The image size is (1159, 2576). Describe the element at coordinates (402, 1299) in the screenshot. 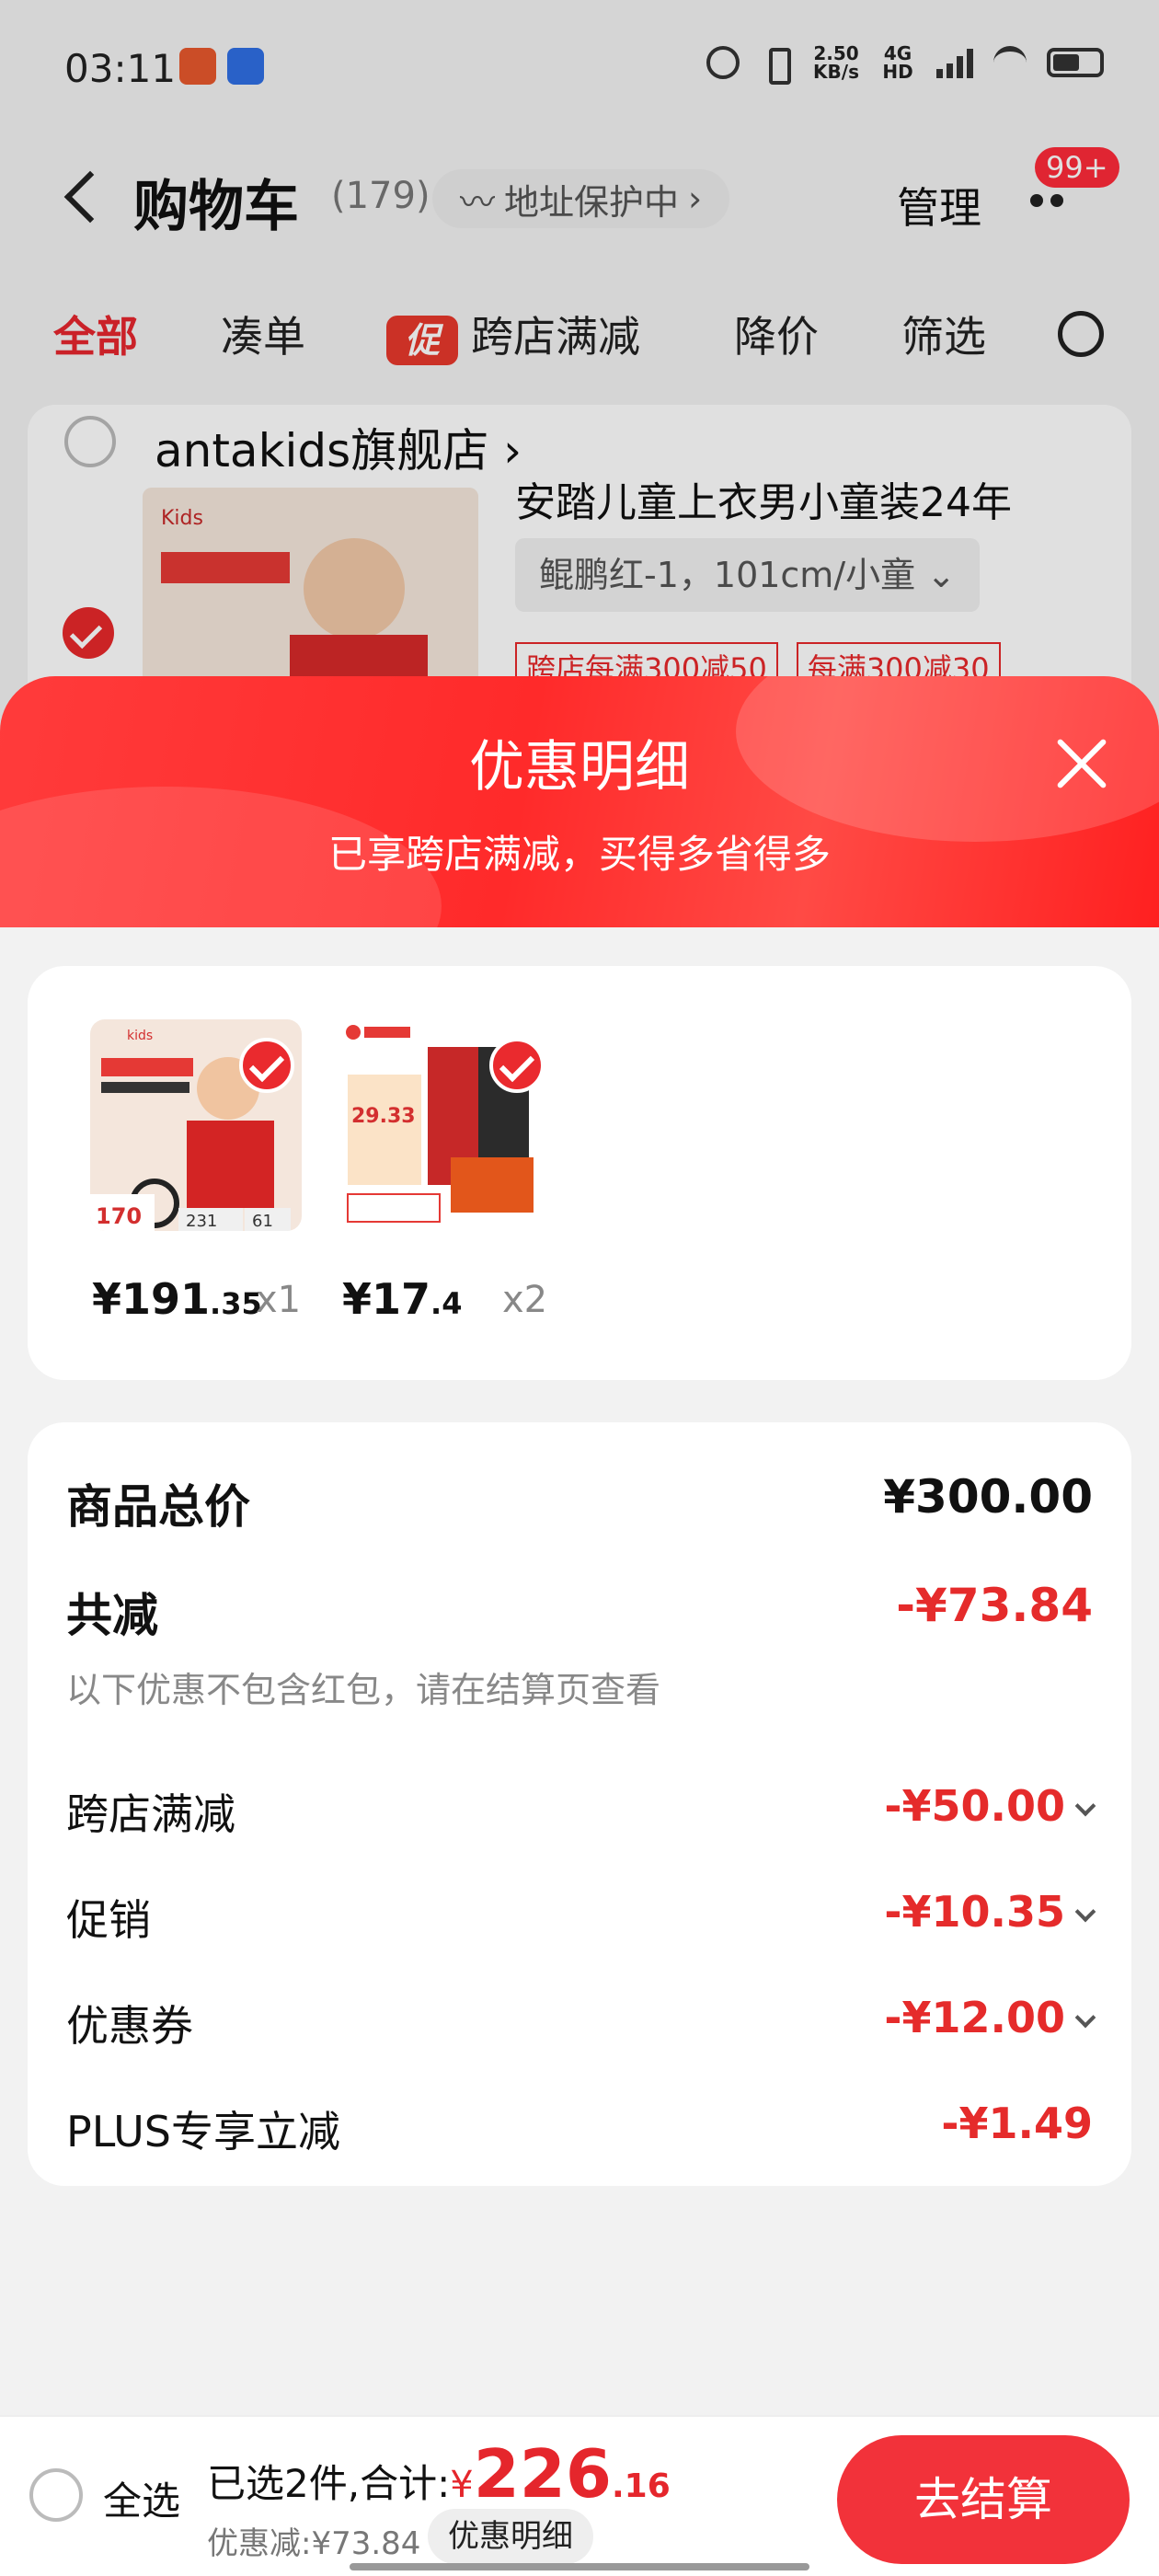

I see `product-price: ¥17.4` at that location.